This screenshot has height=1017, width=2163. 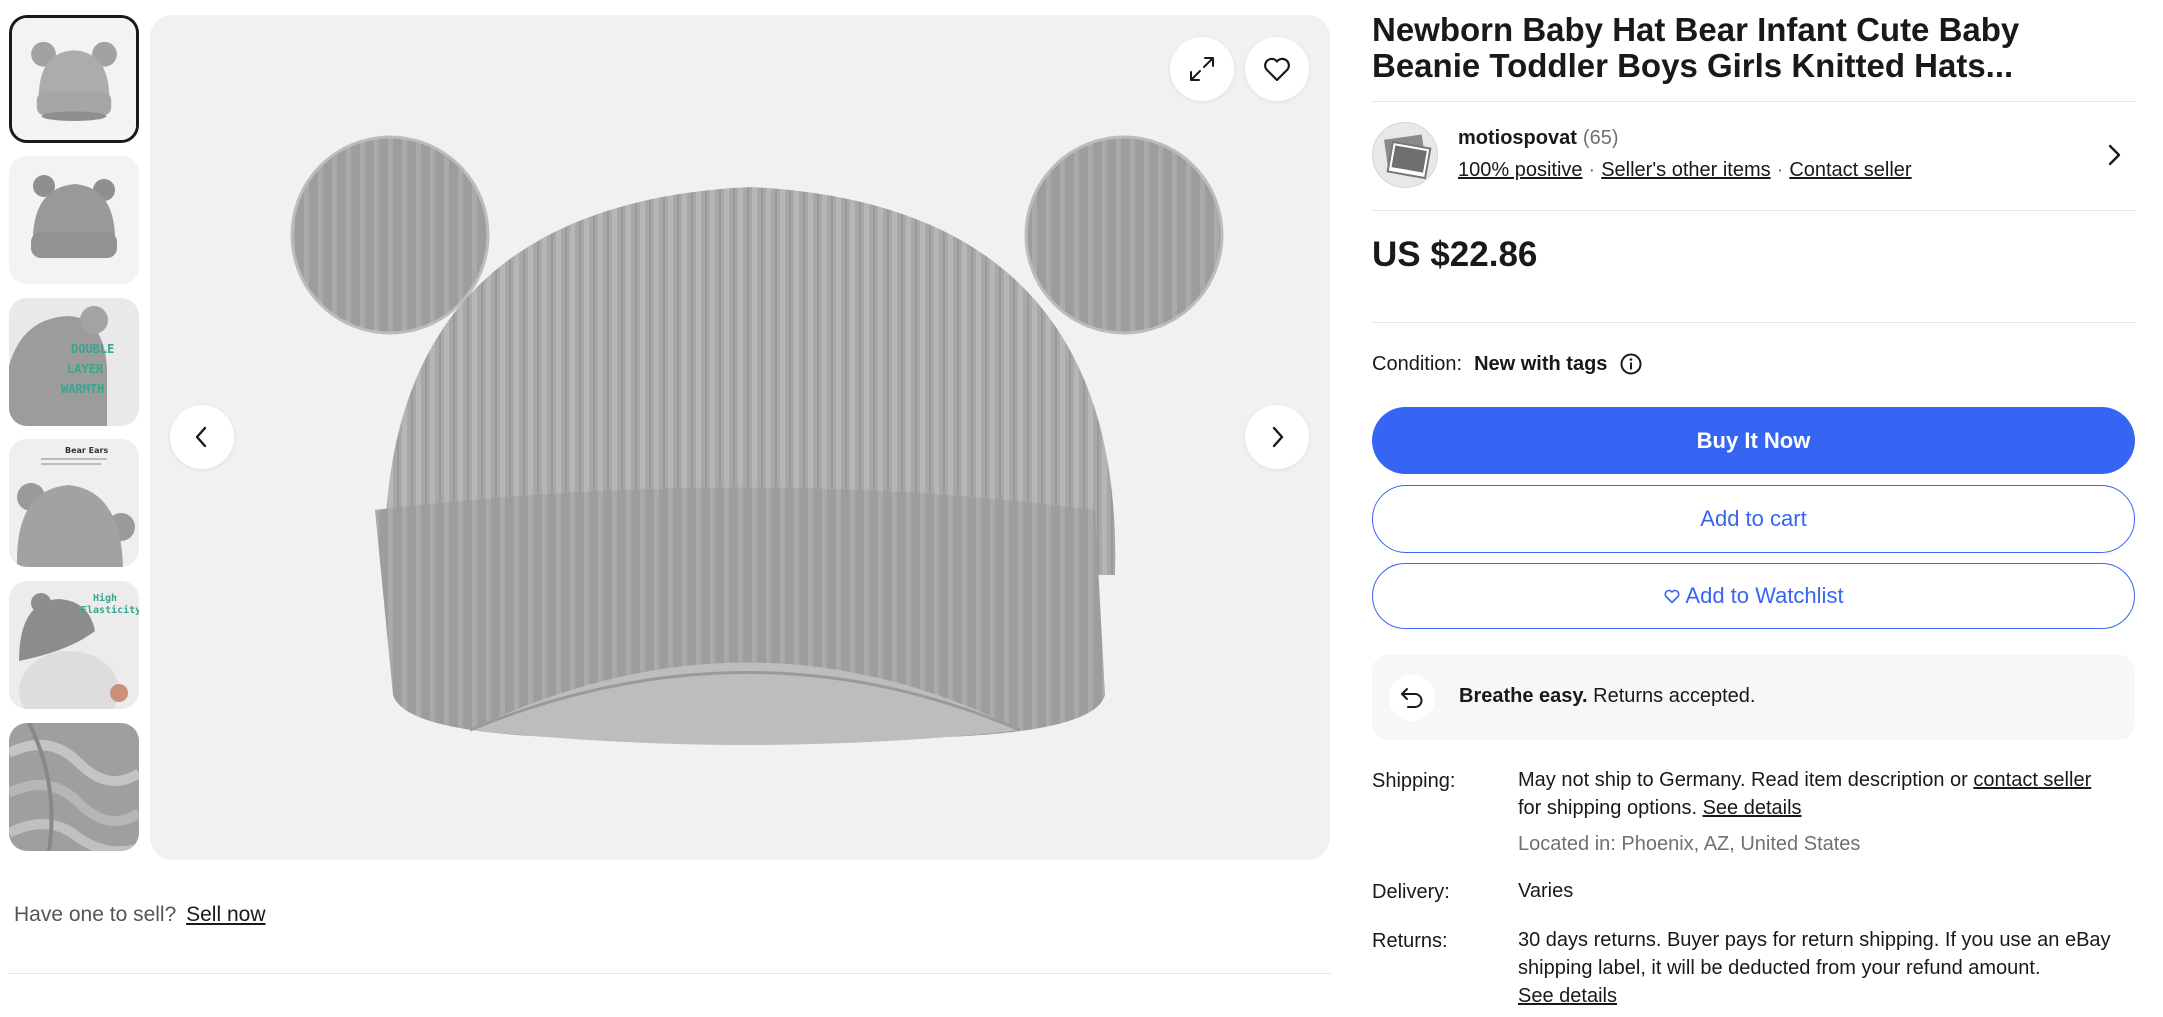 I want to click on expand-icon, so click(x=1202, y=69).